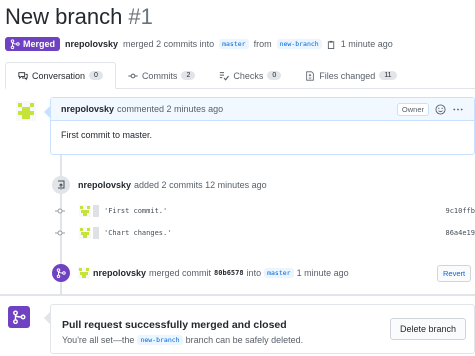 This screenshot has height=356, width=475. What do you see at coordinates (137, 233) in the screenshot?
I see `commit-message-link: 'Chart changes.'` at bounding box center [137, 233].